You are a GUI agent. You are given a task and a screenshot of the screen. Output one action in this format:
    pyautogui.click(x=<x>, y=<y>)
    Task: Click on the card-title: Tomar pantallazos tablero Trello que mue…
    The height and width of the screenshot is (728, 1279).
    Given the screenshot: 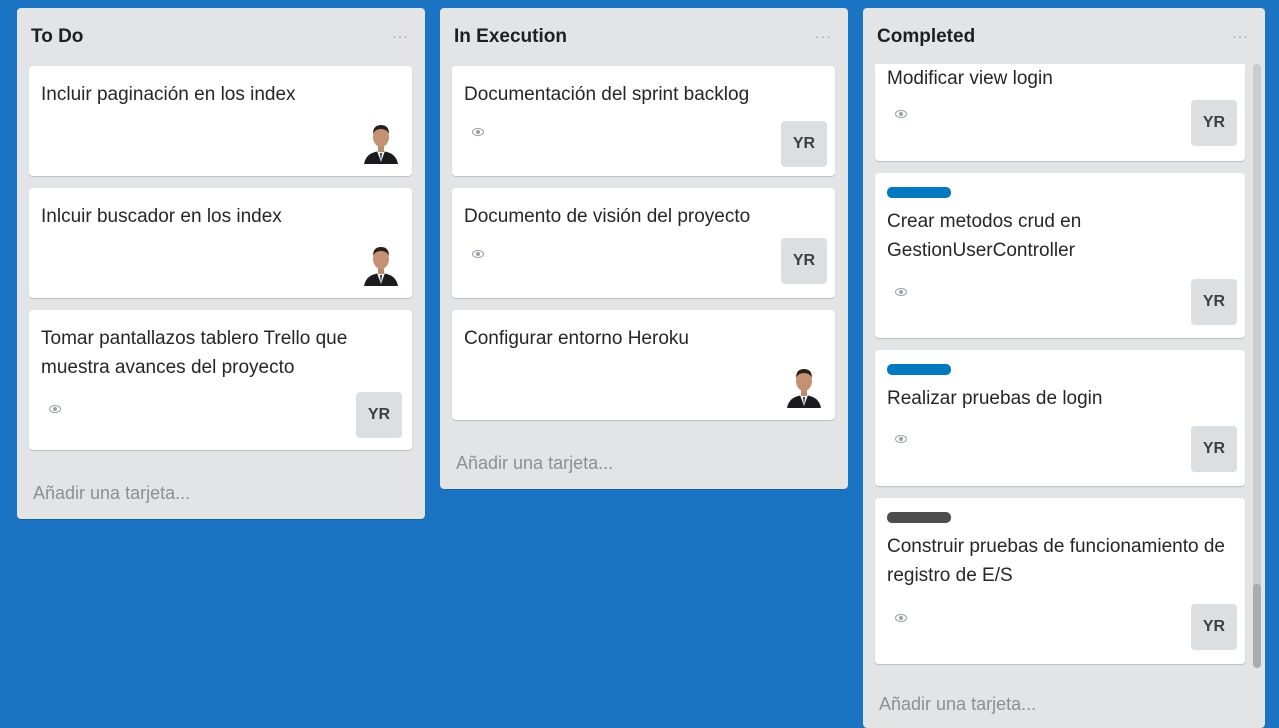 What is the action you would take?
    pyautogui.click(x=194, y=353)
    